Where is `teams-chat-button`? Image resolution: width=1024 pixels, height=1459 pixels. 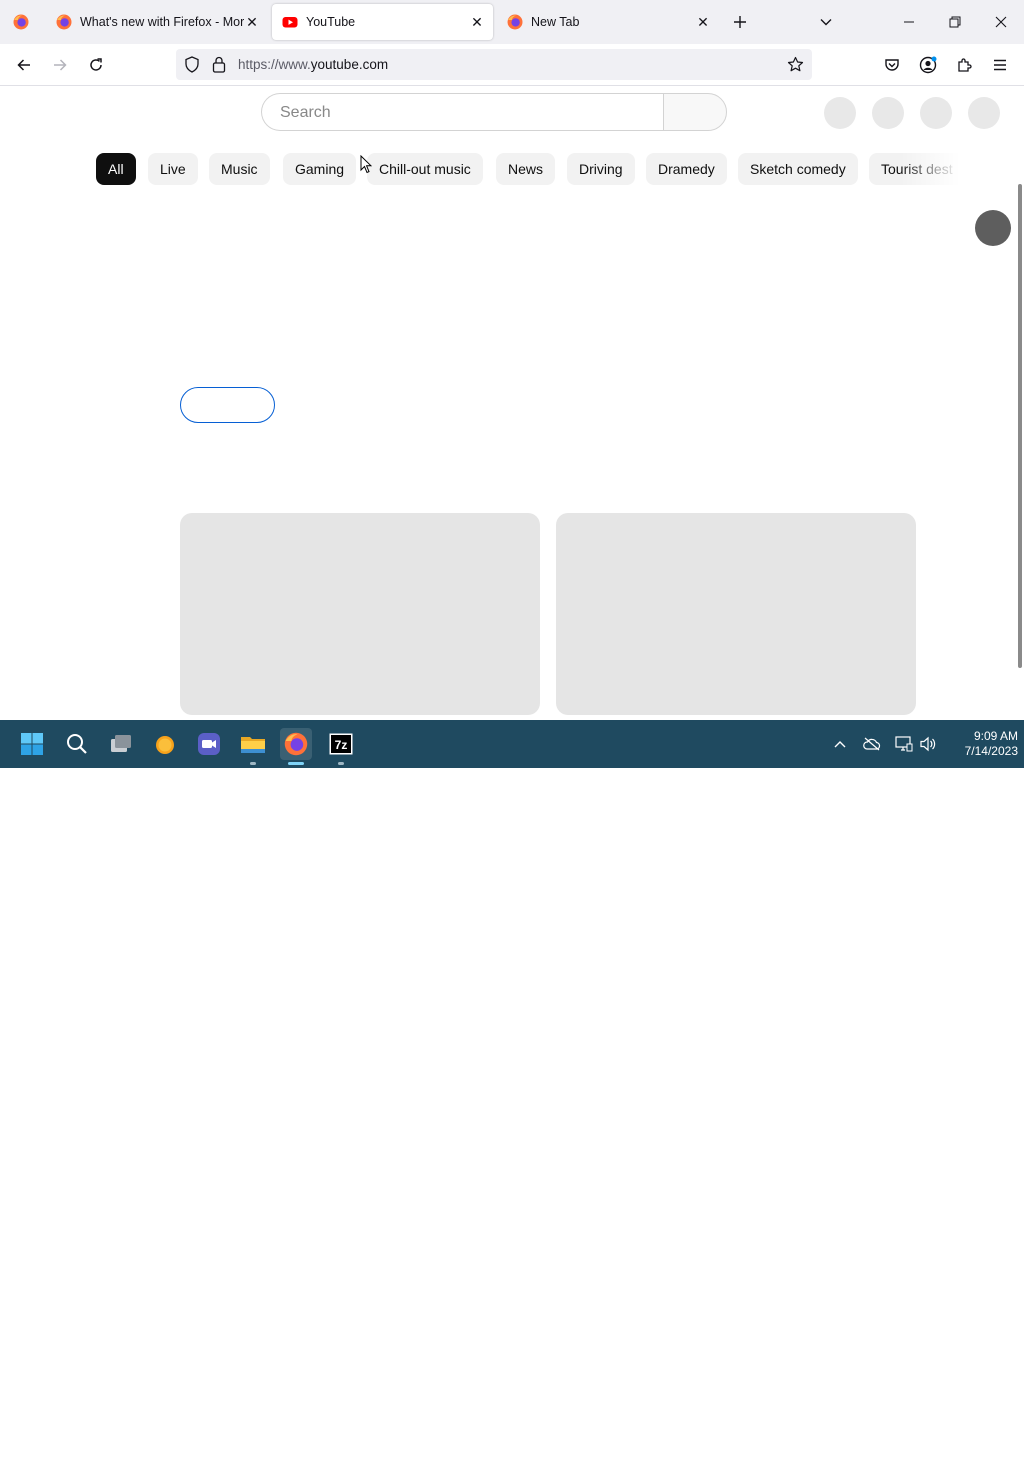 teams-chat-button is located at coordinates (209, 744).